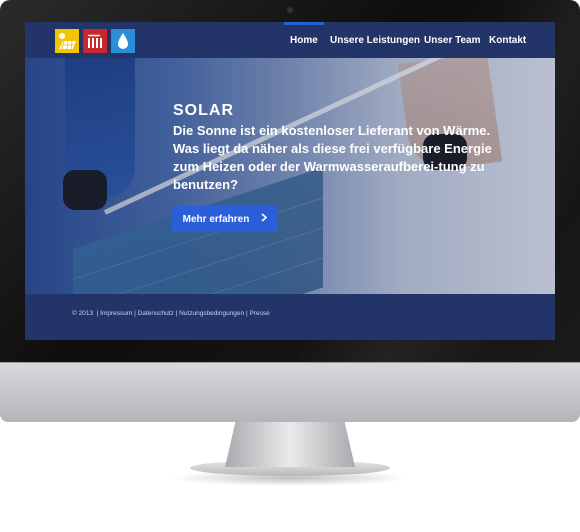  I want to click on camera-icon, so click(290, 10).